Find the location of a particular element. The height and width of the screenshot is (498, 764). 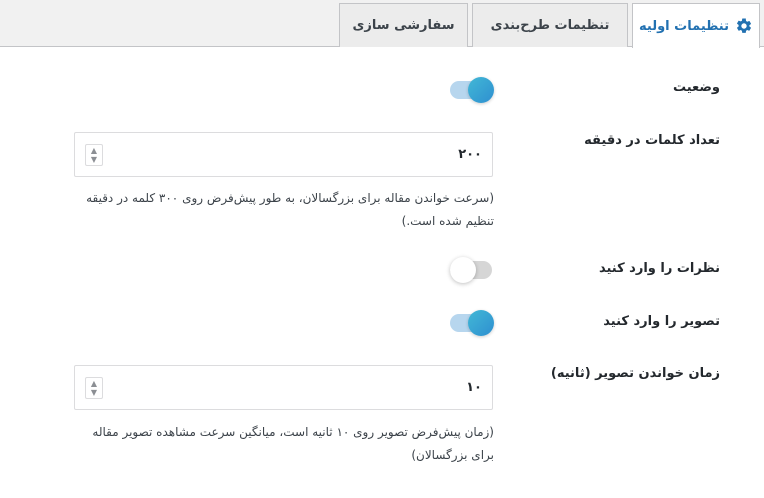

image-read-time-label: زمان خواندن تصویر (ثانیه) is located at coordinates (635, 373).